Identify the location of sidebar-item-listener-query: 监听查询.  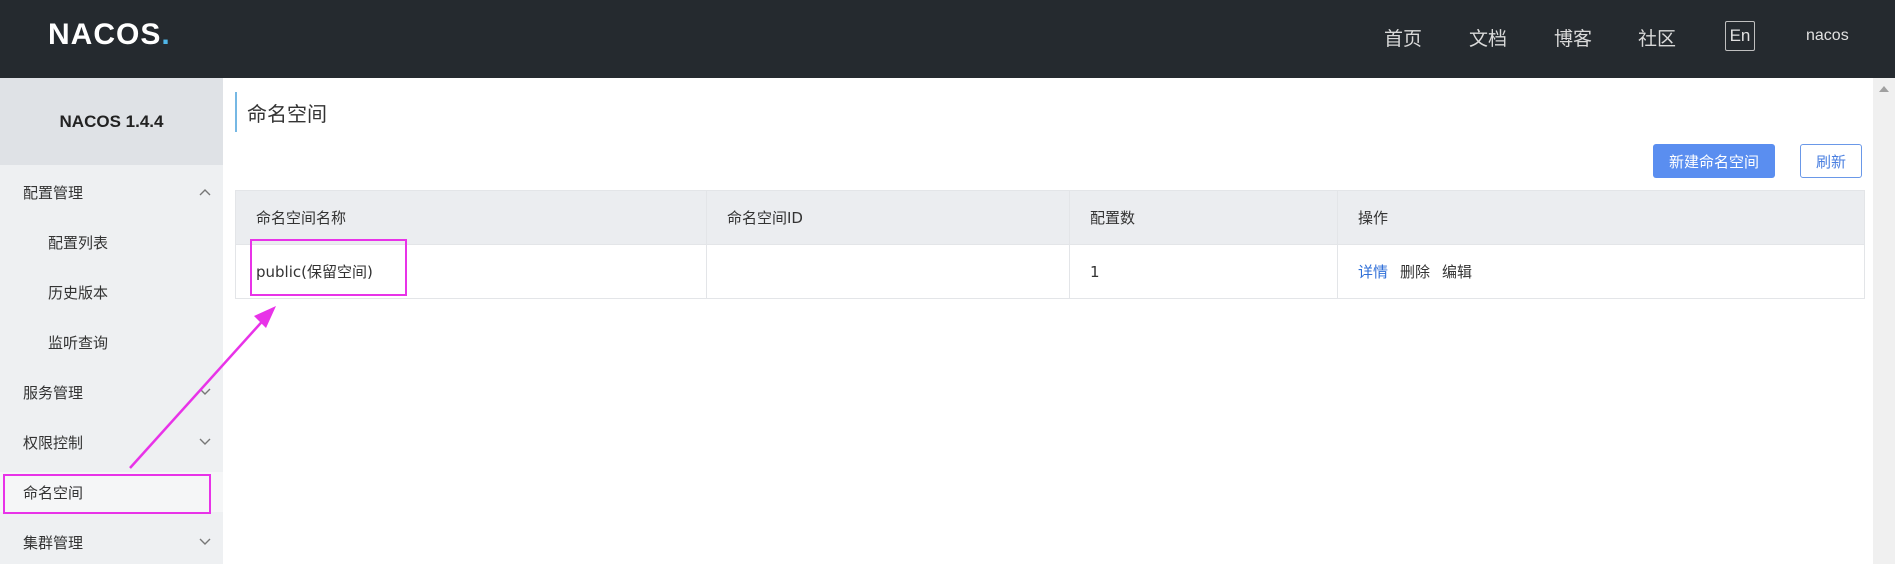
(111, 342).